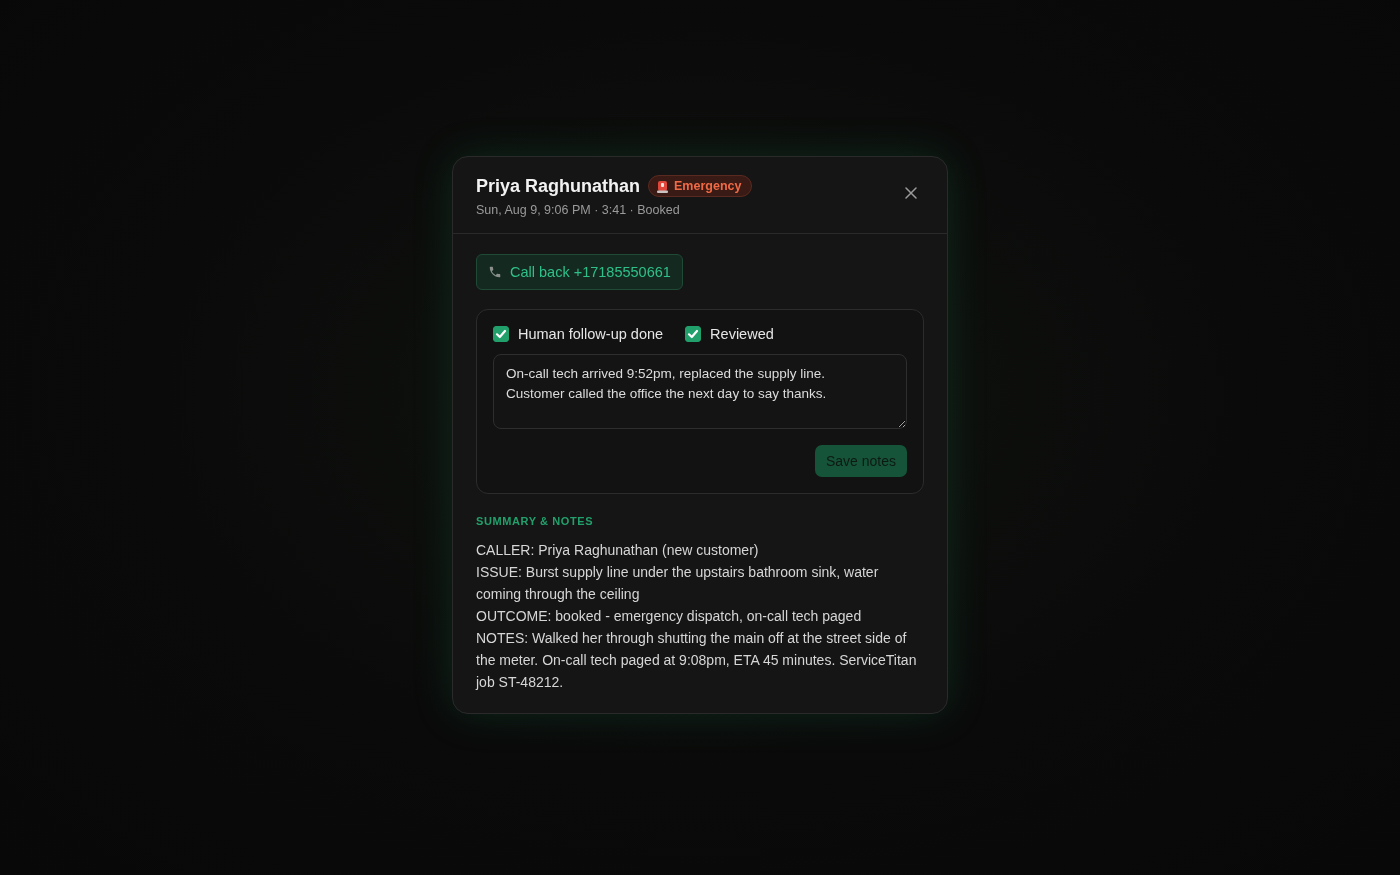  What do you see at coordinates (578, 210) in the screenshot?
I see `call-meta: Sun, Aug 9, 9:06 PM · 3:41 · Booked` at bounding box center [578, 210].